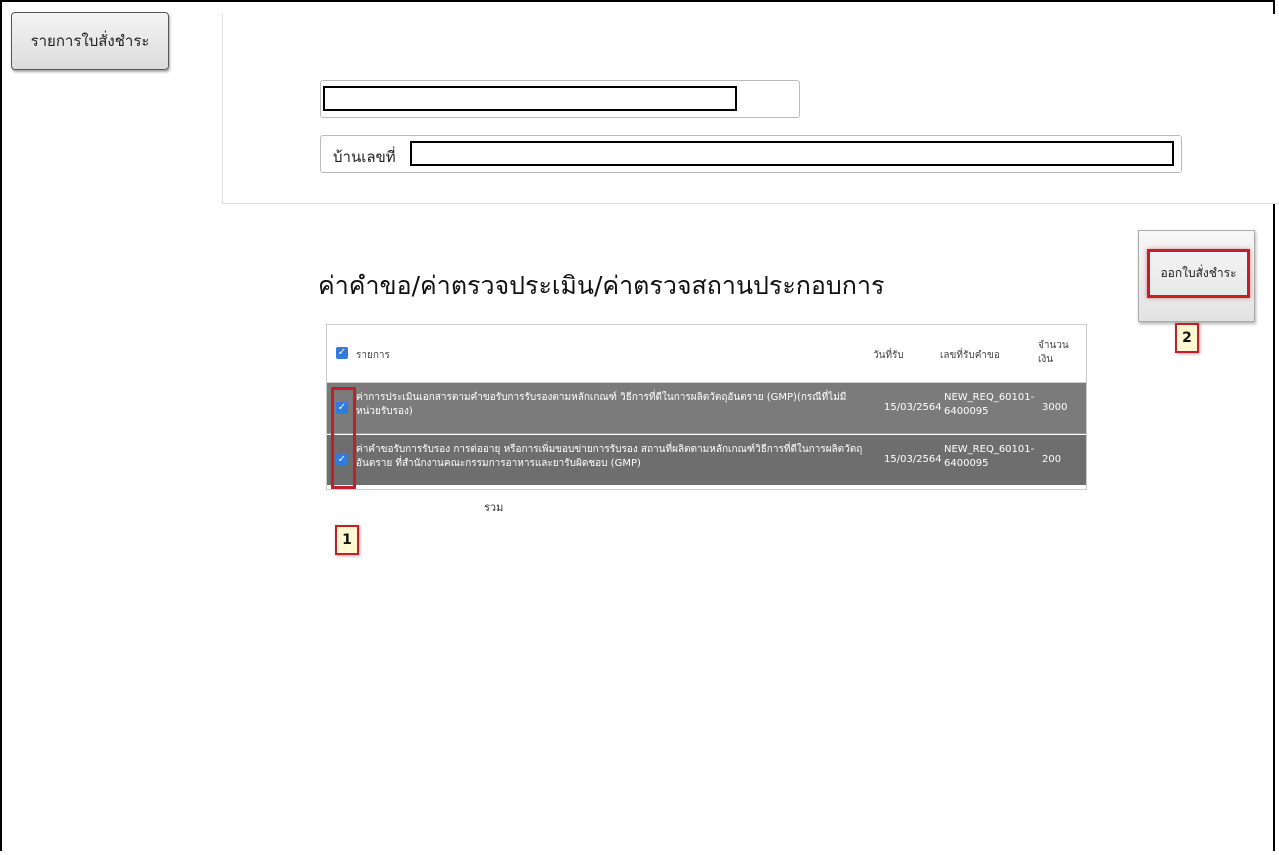 The height and width of the screenshot is (855, 1279). What do you see at coordinates (888, 355) in the screenshot?
I see `column-date: วันที่รับ` at bounding box center [888, 355].